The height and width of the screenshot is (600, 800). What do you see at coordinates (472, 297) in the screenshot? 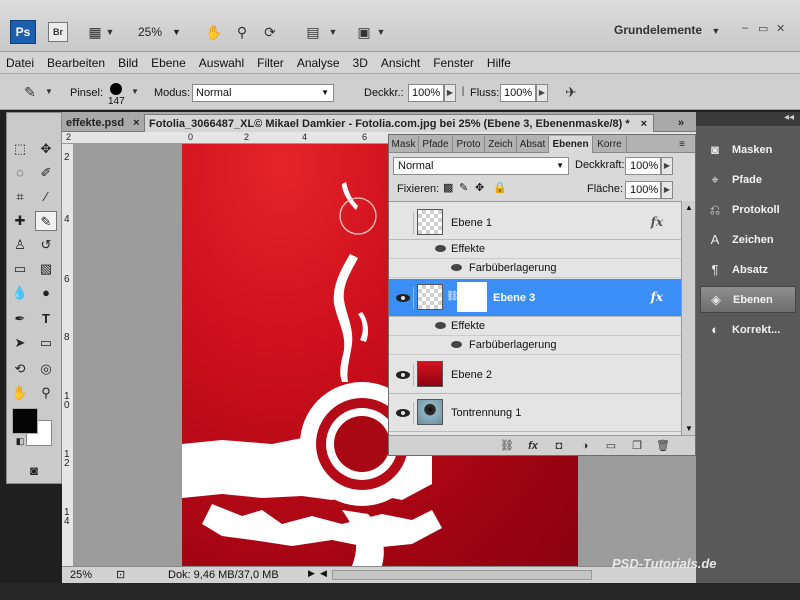
I see `layer-mask-thumbnail` at bounding box center [472, 297].